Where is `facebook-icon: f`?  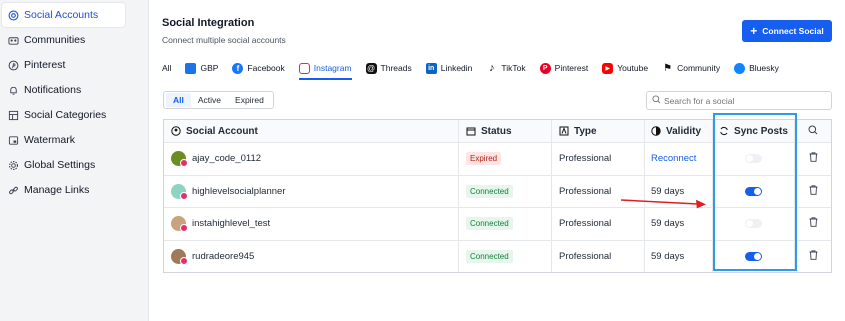
facebook-icon: f is located at coordinates (238, 68).